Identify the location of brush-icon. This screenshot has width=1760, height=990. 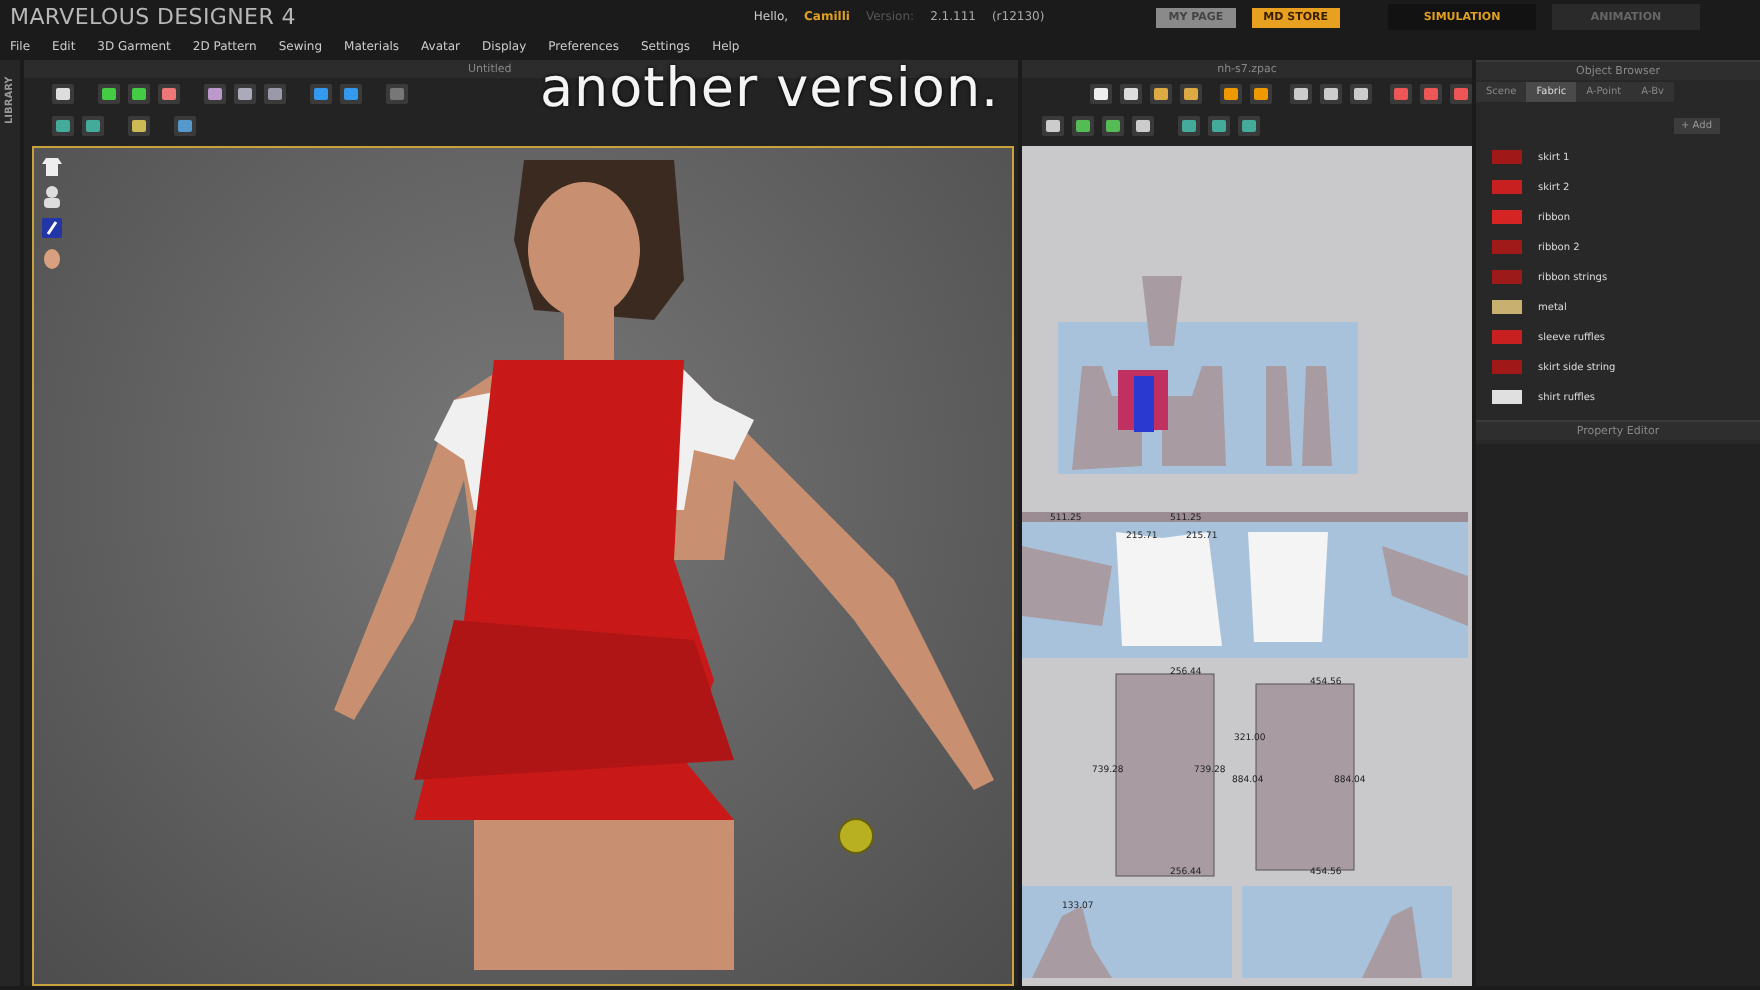
(52, 228).